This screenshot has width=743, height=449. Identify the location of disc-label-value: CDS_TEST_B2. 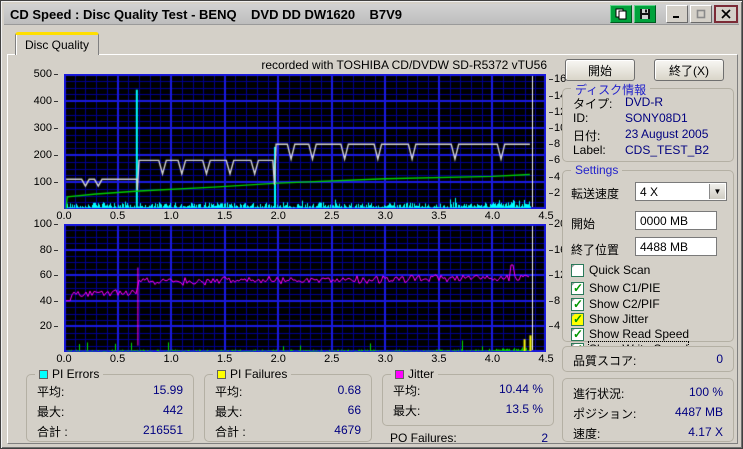
(667, 150).